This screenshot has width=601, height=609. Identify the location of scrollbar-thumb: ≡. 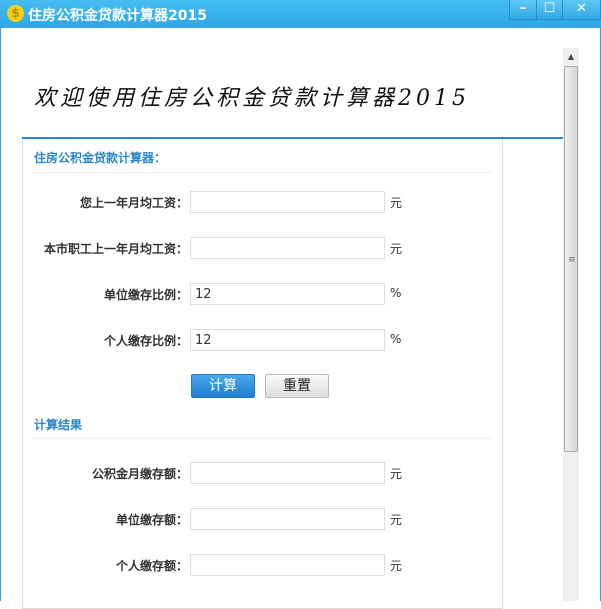
(571, 259).